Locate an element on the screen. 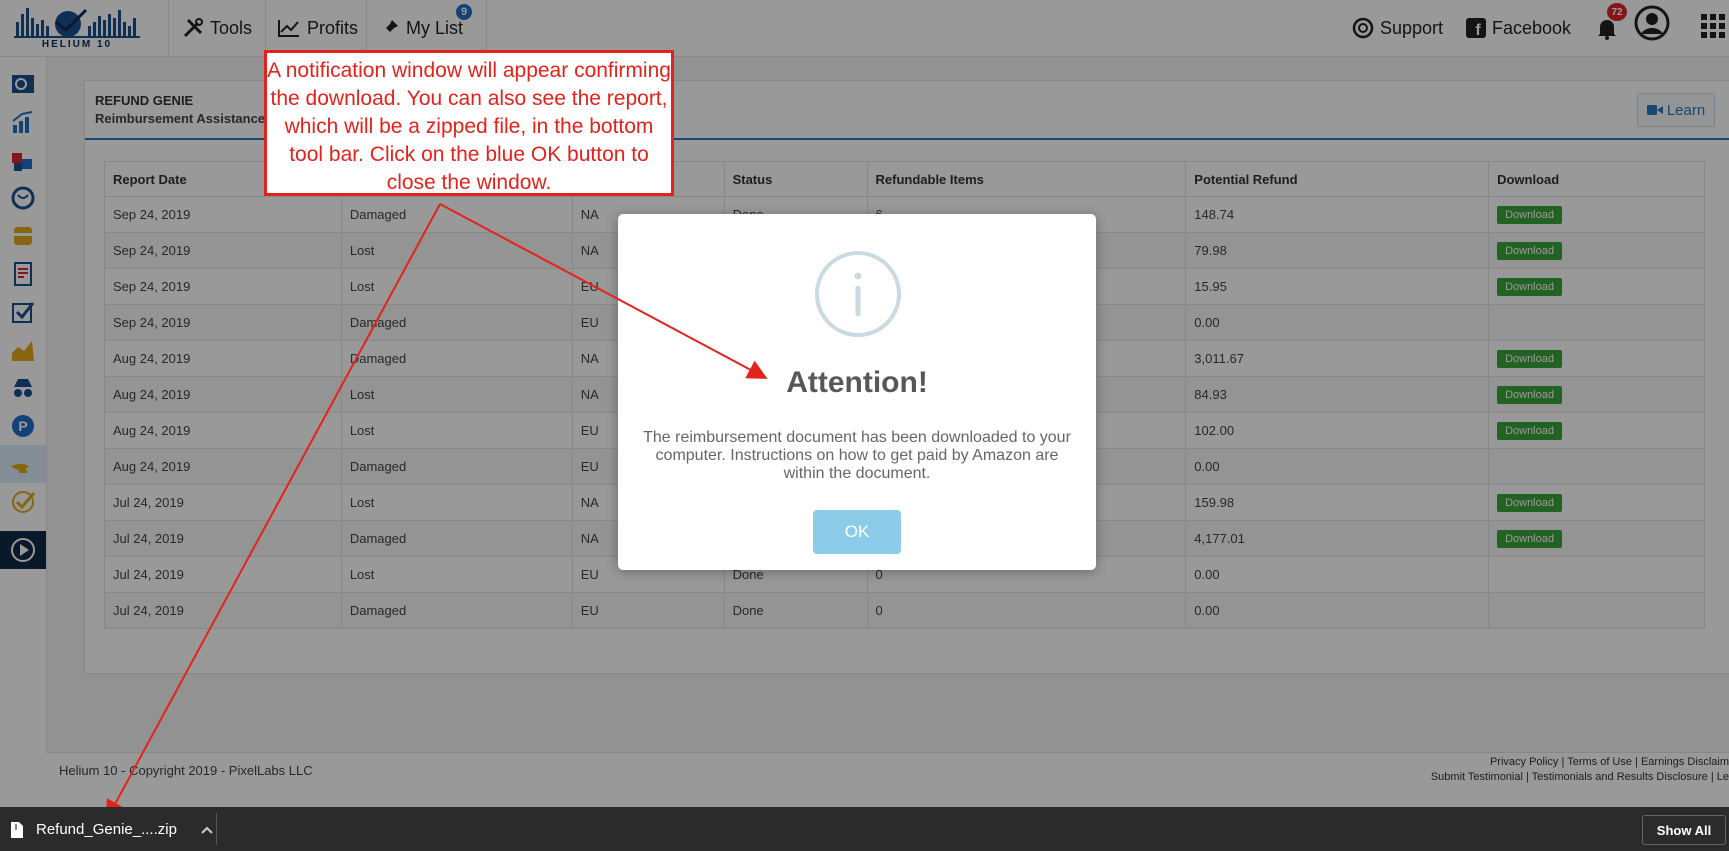 This screenshot has height=851, width=1729. info-icon is located at coordinates (858, 294).